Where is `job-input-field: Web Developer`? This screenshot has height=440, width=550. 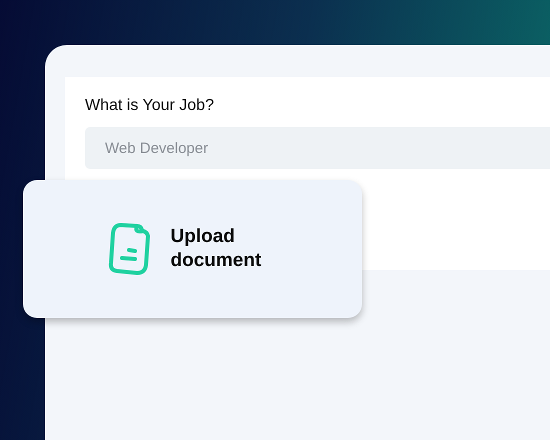 job-input-field: Web Developer is located at coordinates (317, 148).